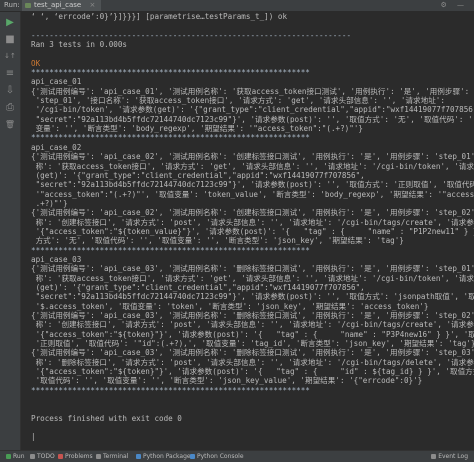  Describe the element at coordinates (32, 456) in the screenshot. I see `todo-icon` at that location.